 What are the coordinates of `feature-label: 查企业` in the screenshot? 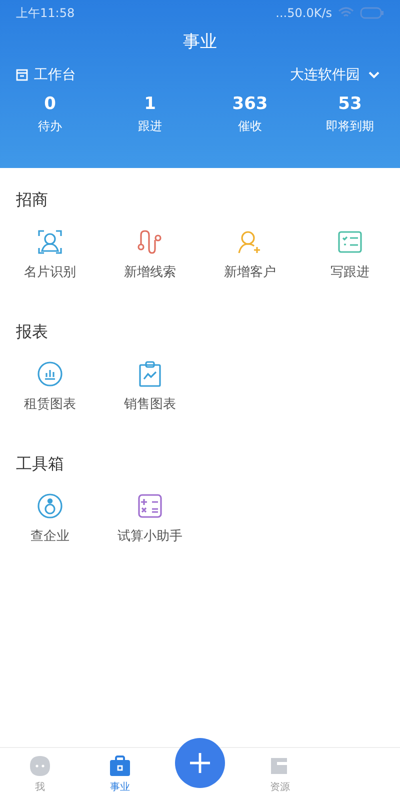 It's located at (50, 536).